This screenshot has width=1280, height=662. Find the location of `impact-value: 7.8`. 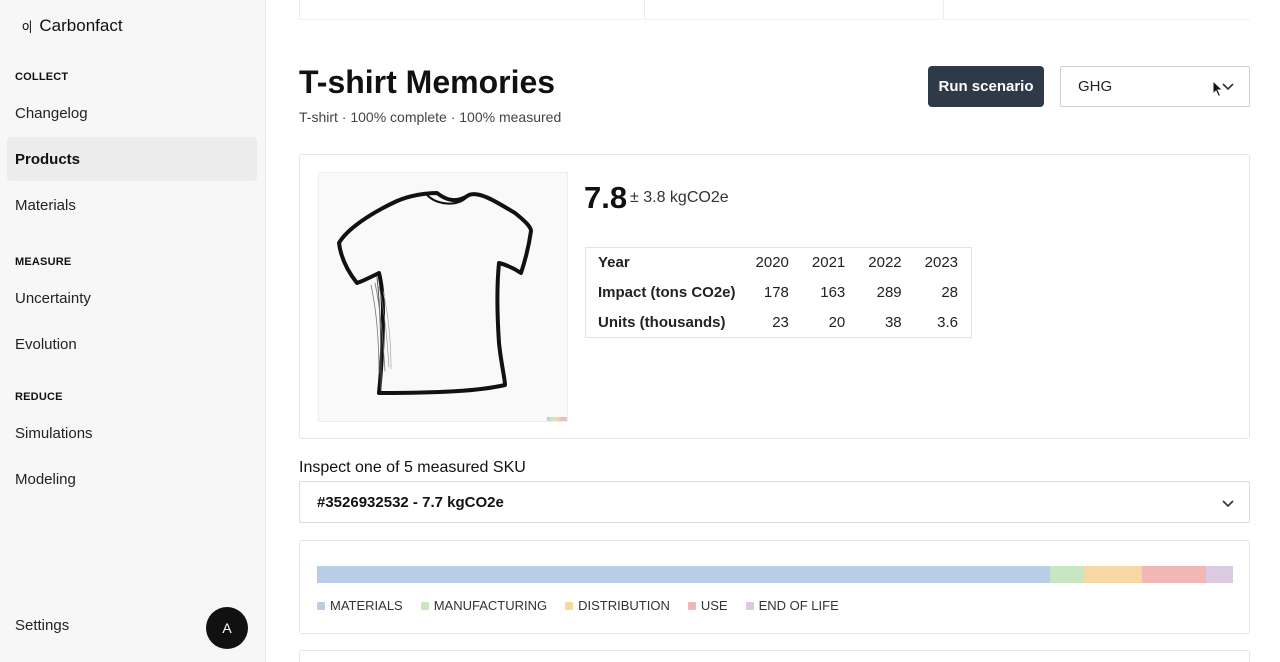

impact-value: 7.8 is located at coordinates (606, 197).